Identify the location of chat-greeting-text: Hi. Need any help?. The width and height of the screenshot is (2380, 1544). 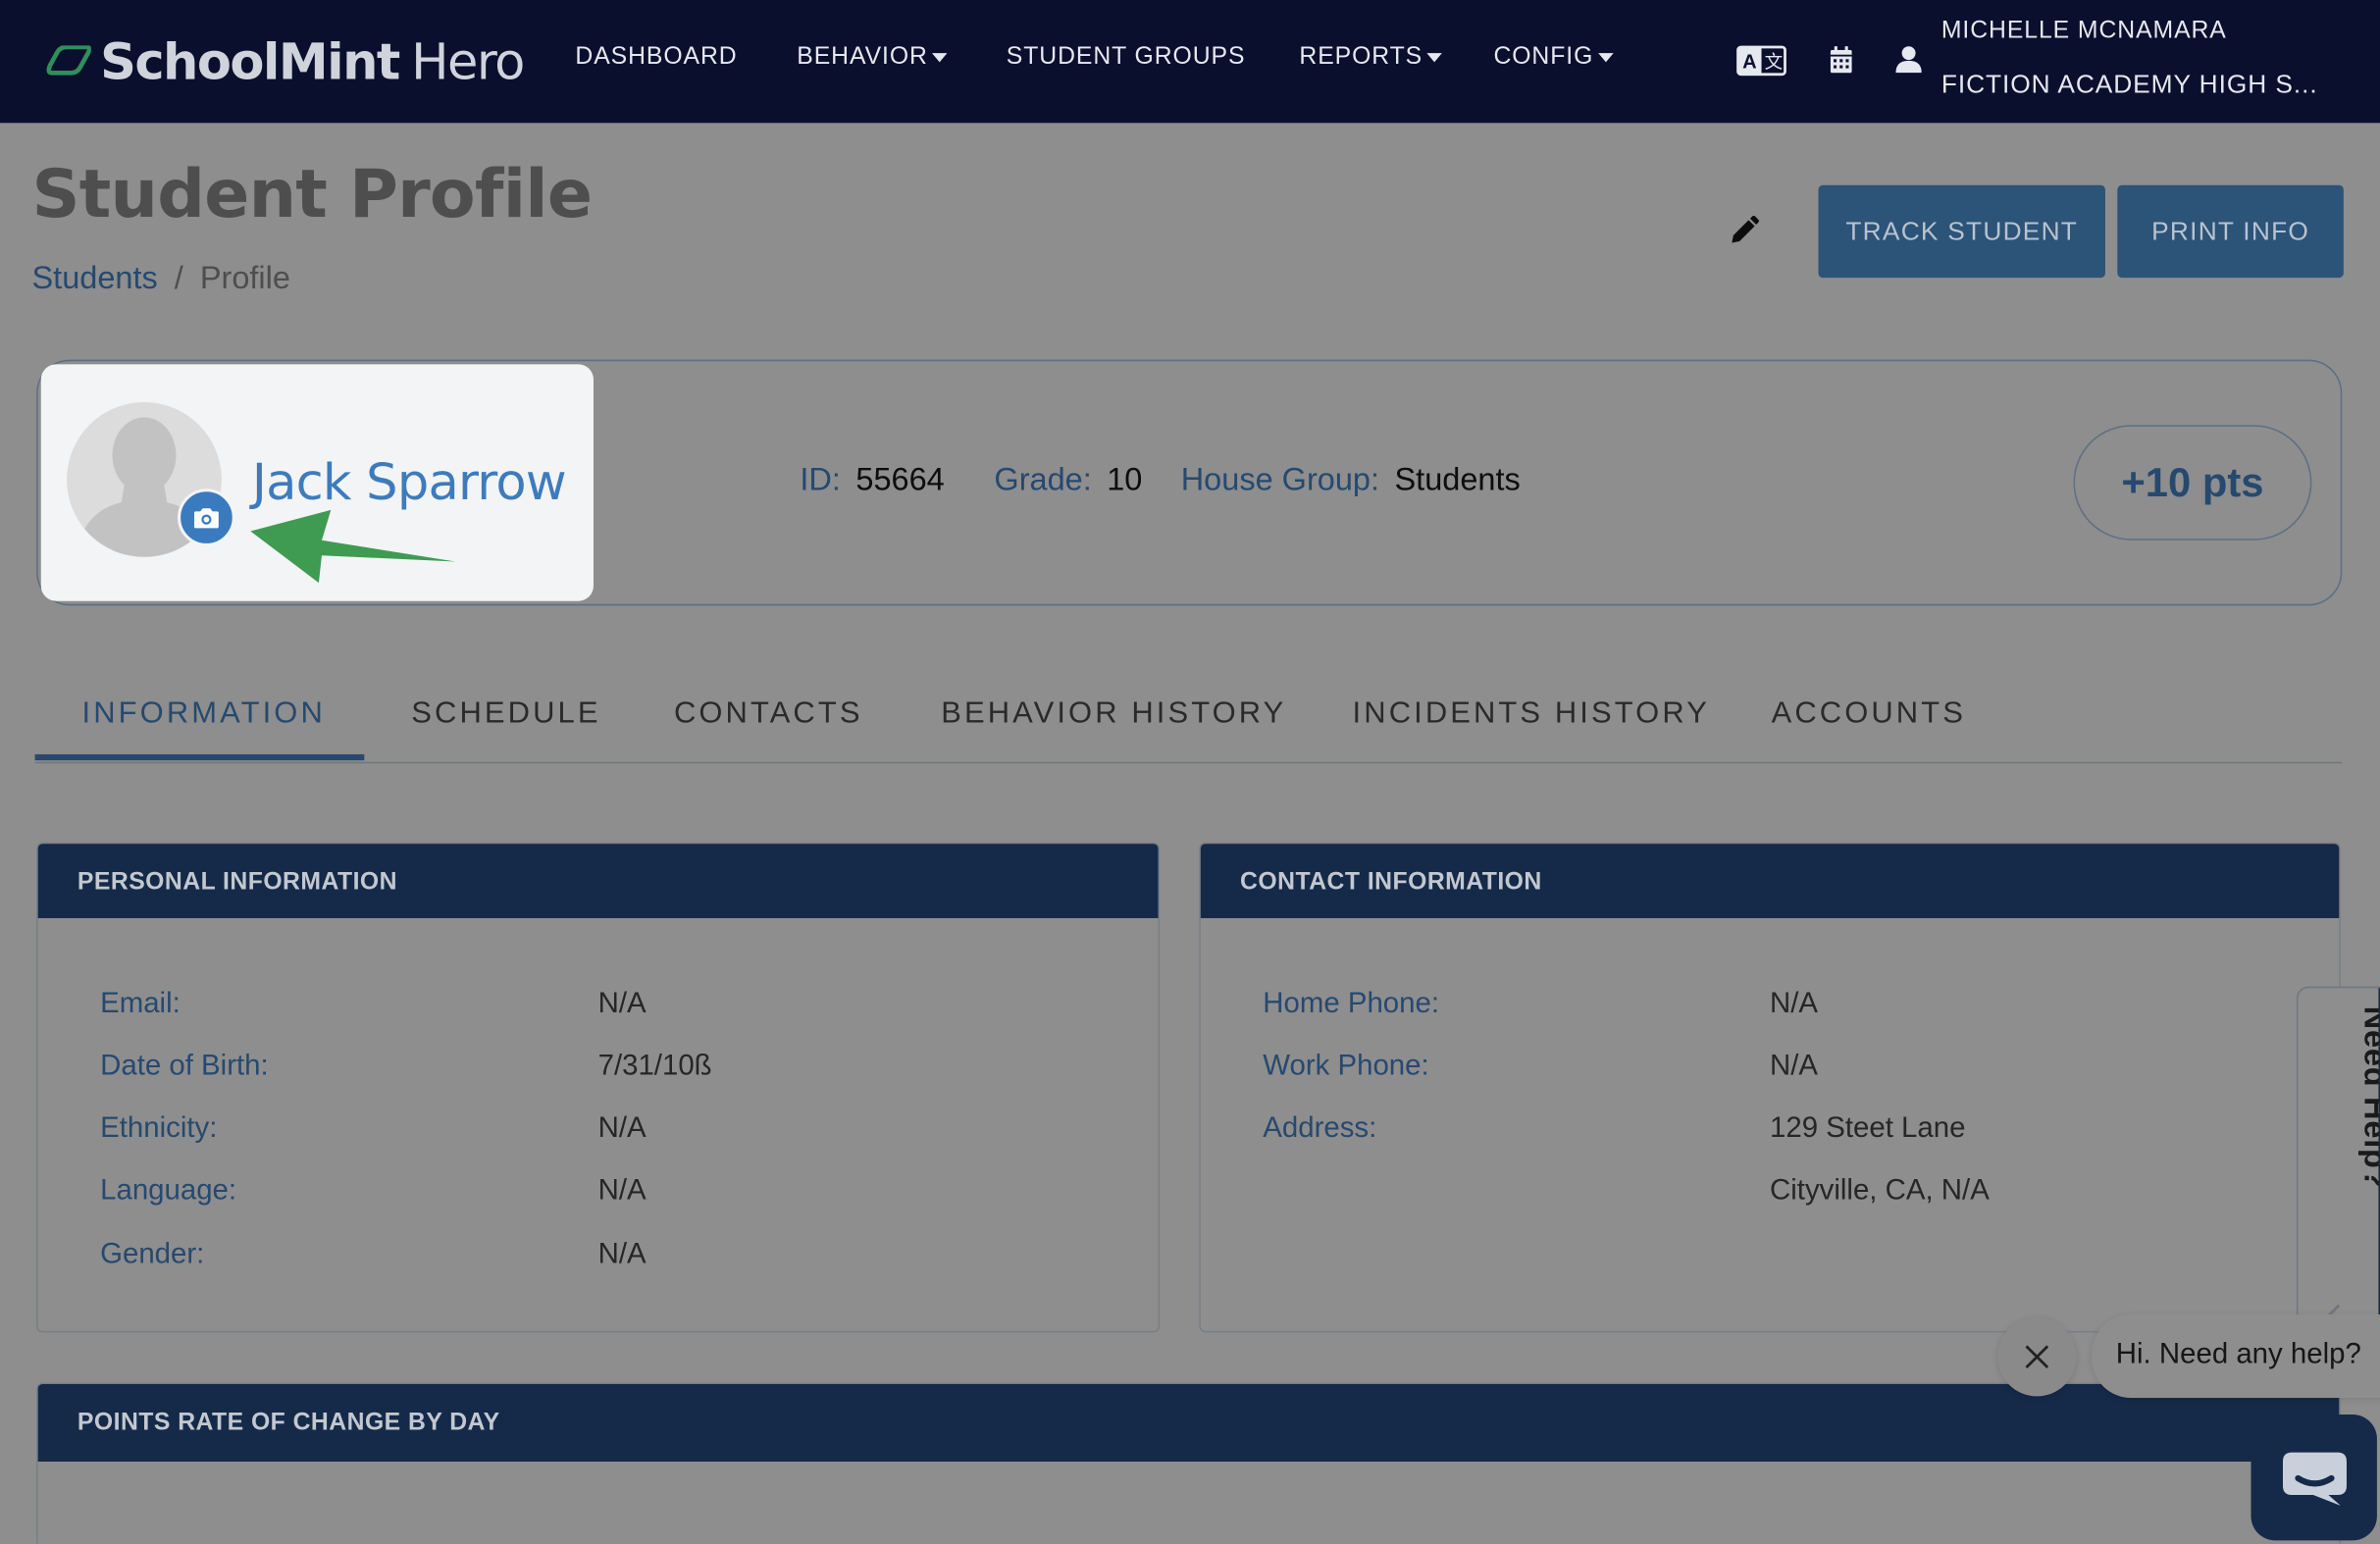
(2238, 1354).